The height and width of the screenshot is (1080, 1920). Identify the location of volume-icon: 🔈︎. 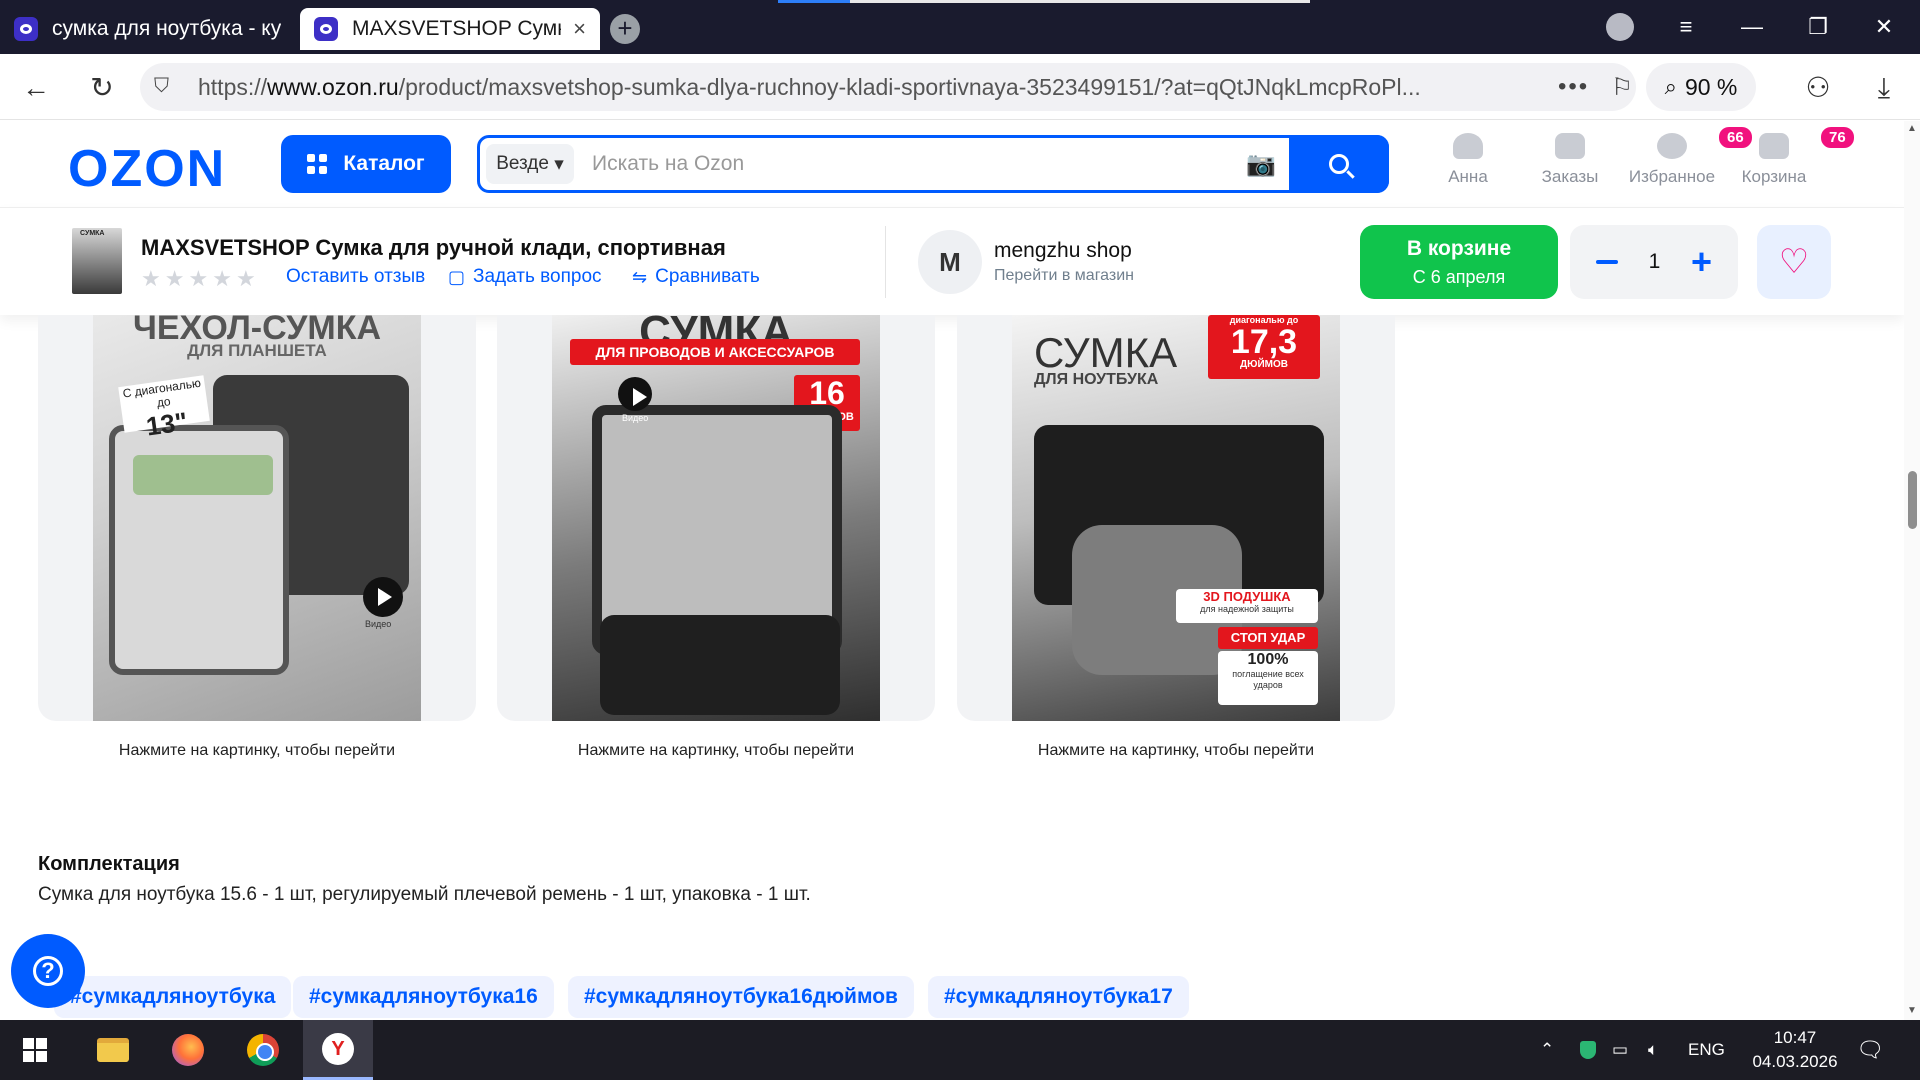
(1653, 1050).